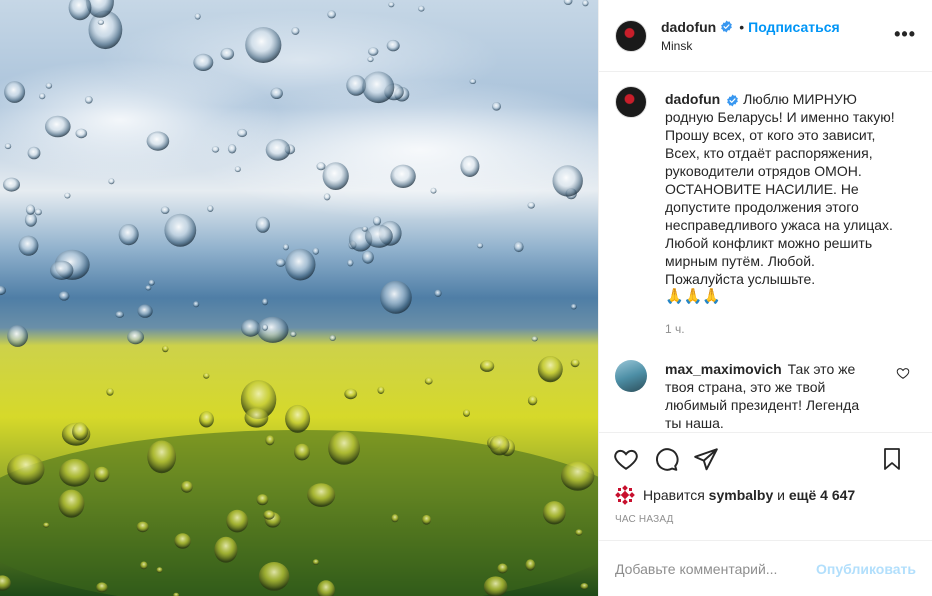 This screenshot has width=932, height=596. What do you see at coordinates (626, 459) in the screenshot?
I see `like-heart-icon` at bounding box center [626, 459].